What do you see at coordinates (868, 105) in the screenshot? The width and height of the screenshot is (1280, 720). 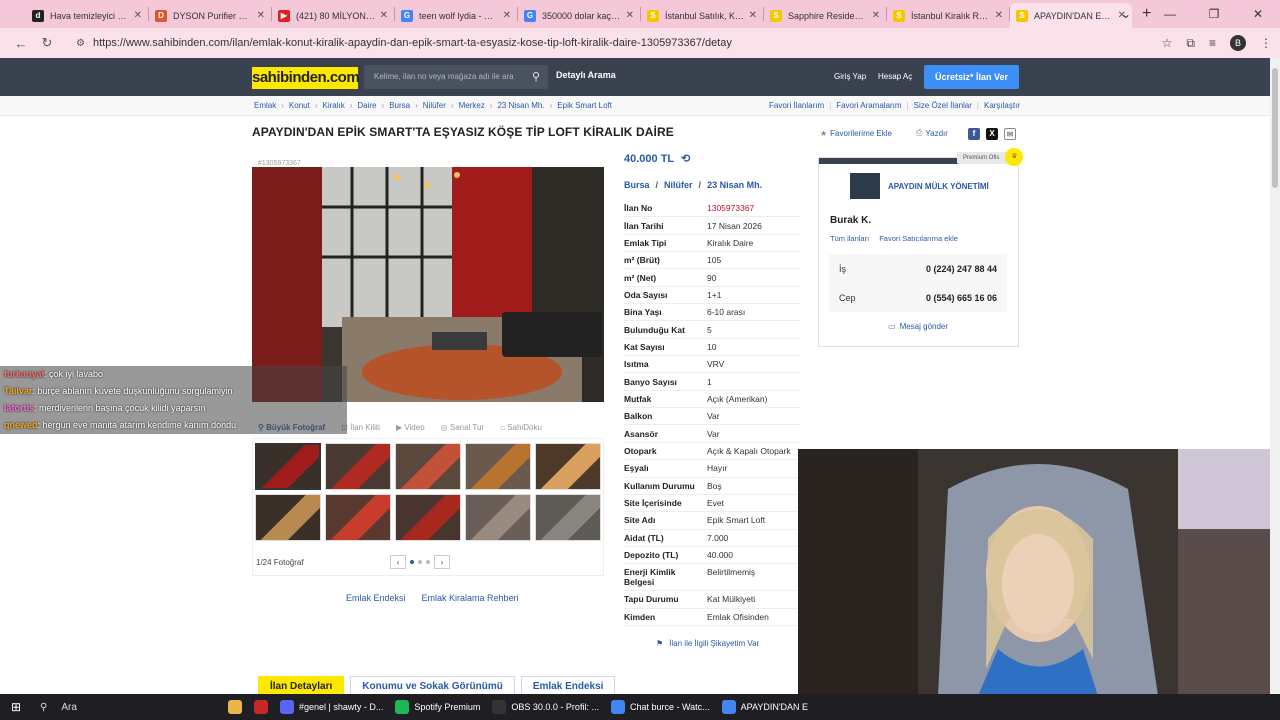 I see `quick-link: Favori Aramalarım` at bounding box center [868, 105].